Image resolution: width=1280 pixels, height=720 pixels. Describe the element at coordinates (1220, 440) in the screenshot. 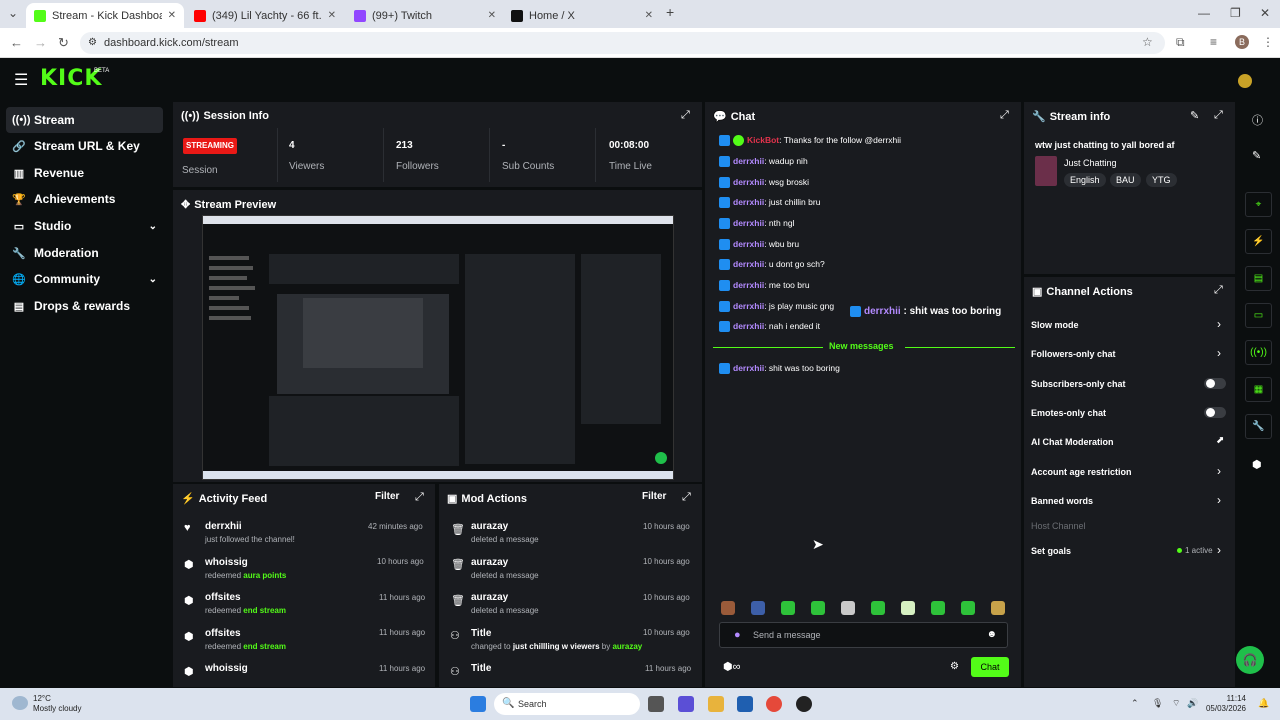

I see `external-link-icon: ⬈` at that location.